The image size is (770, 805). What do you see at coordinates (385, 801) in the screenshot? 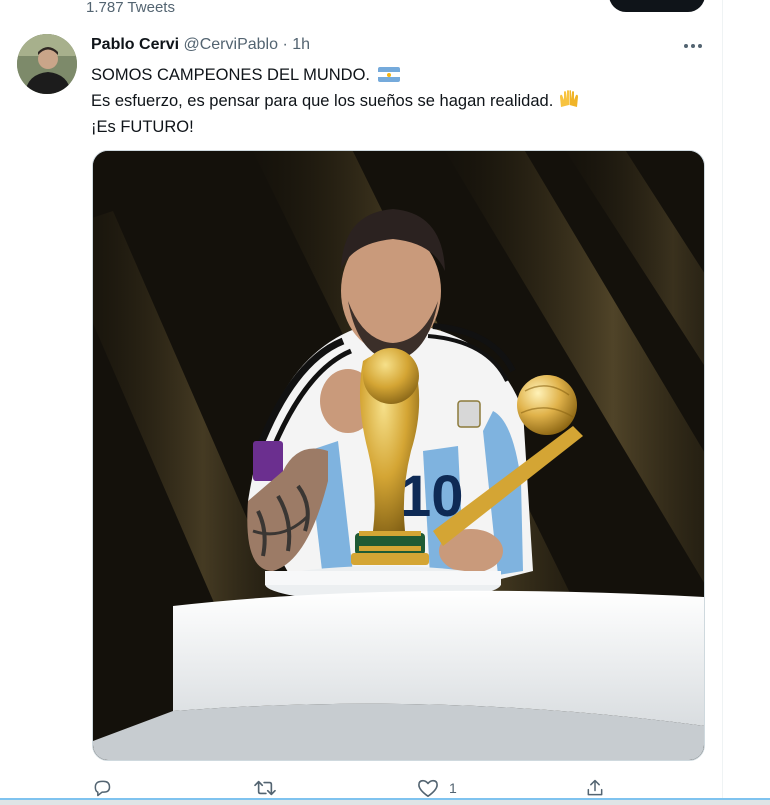
I see `page-bottom-bar` at bounding box center [385, 801].